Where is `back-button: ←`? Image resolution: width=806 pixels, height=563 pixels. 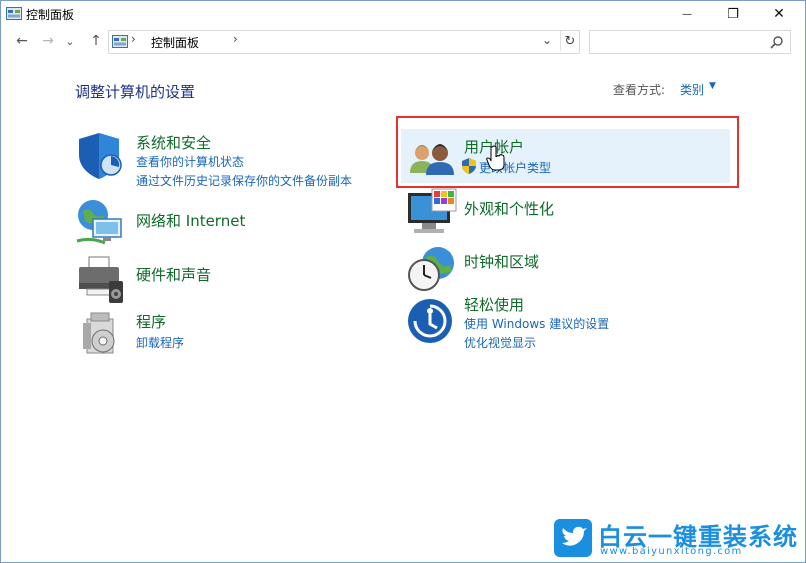
back-button: ← is located at coordinates (22, 41).